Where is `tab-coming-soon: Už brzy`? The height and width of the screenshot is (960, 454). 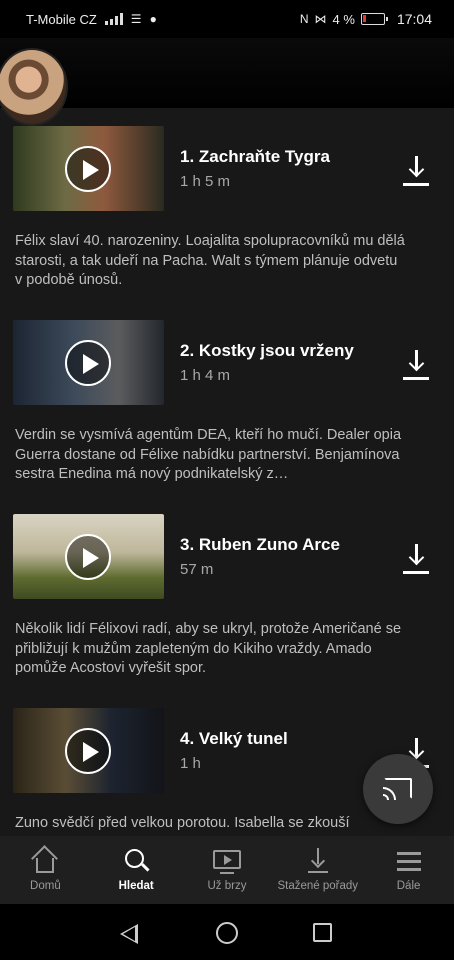 tab-coming-soon: Už brzy is located at coordinates (227, 870).